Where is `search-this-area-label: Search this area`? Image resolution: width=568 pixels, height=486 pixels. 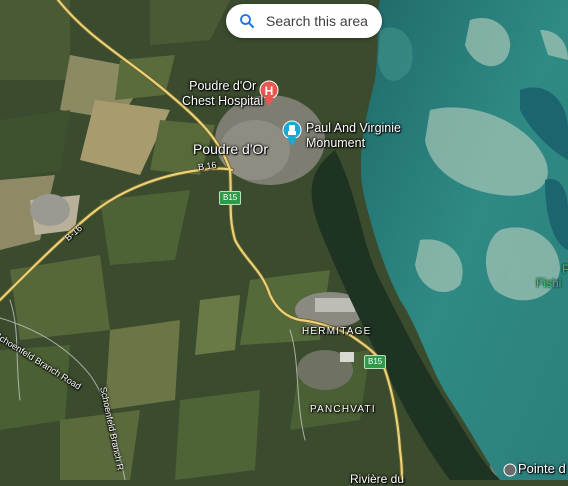 search-this-area-label: Search this area is located at coordinates (317, 21).